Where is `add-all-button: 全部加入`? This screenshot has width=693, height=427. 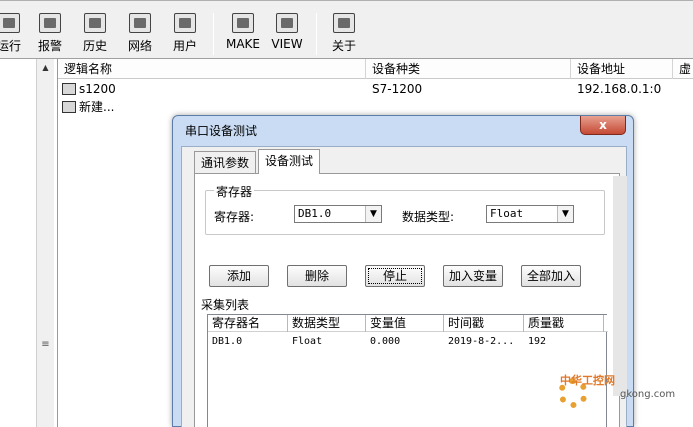 add-all-button: 全部加入 is located at coordinates (551, 276).